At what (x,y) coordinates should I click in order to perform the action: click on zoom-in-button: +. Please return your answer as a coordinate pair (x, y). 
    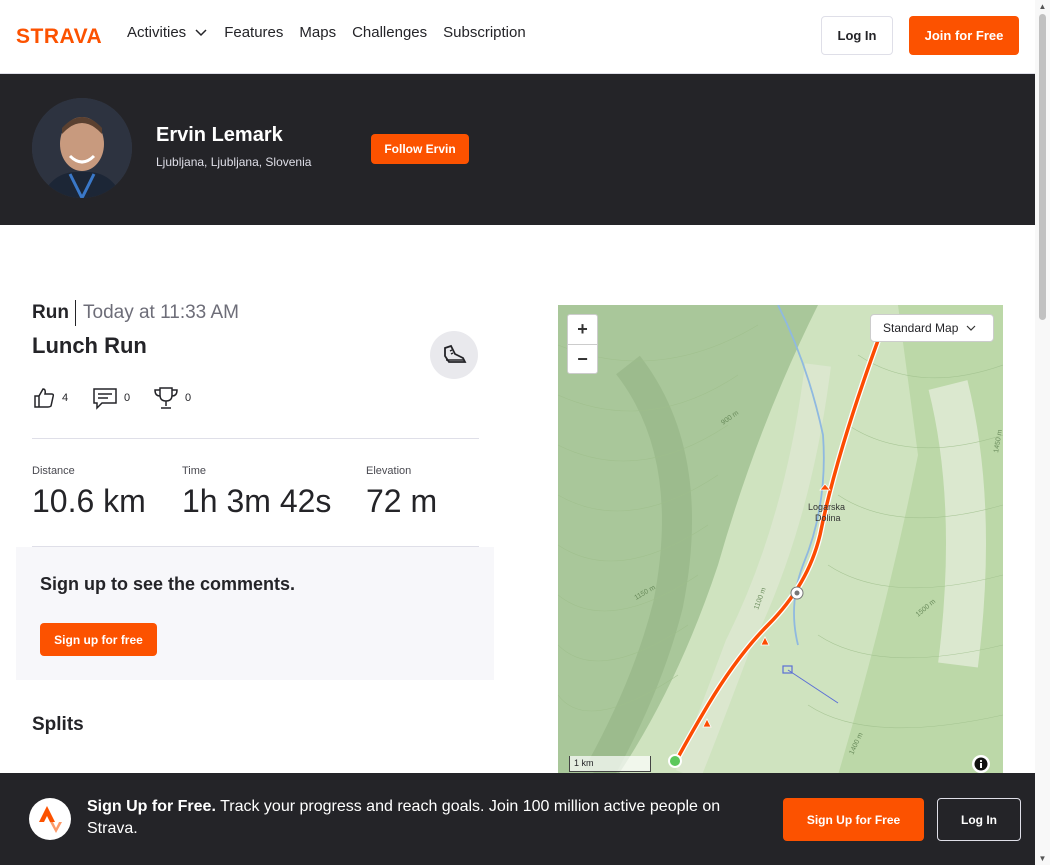
    Looking at the image, I should click on (582, 329).